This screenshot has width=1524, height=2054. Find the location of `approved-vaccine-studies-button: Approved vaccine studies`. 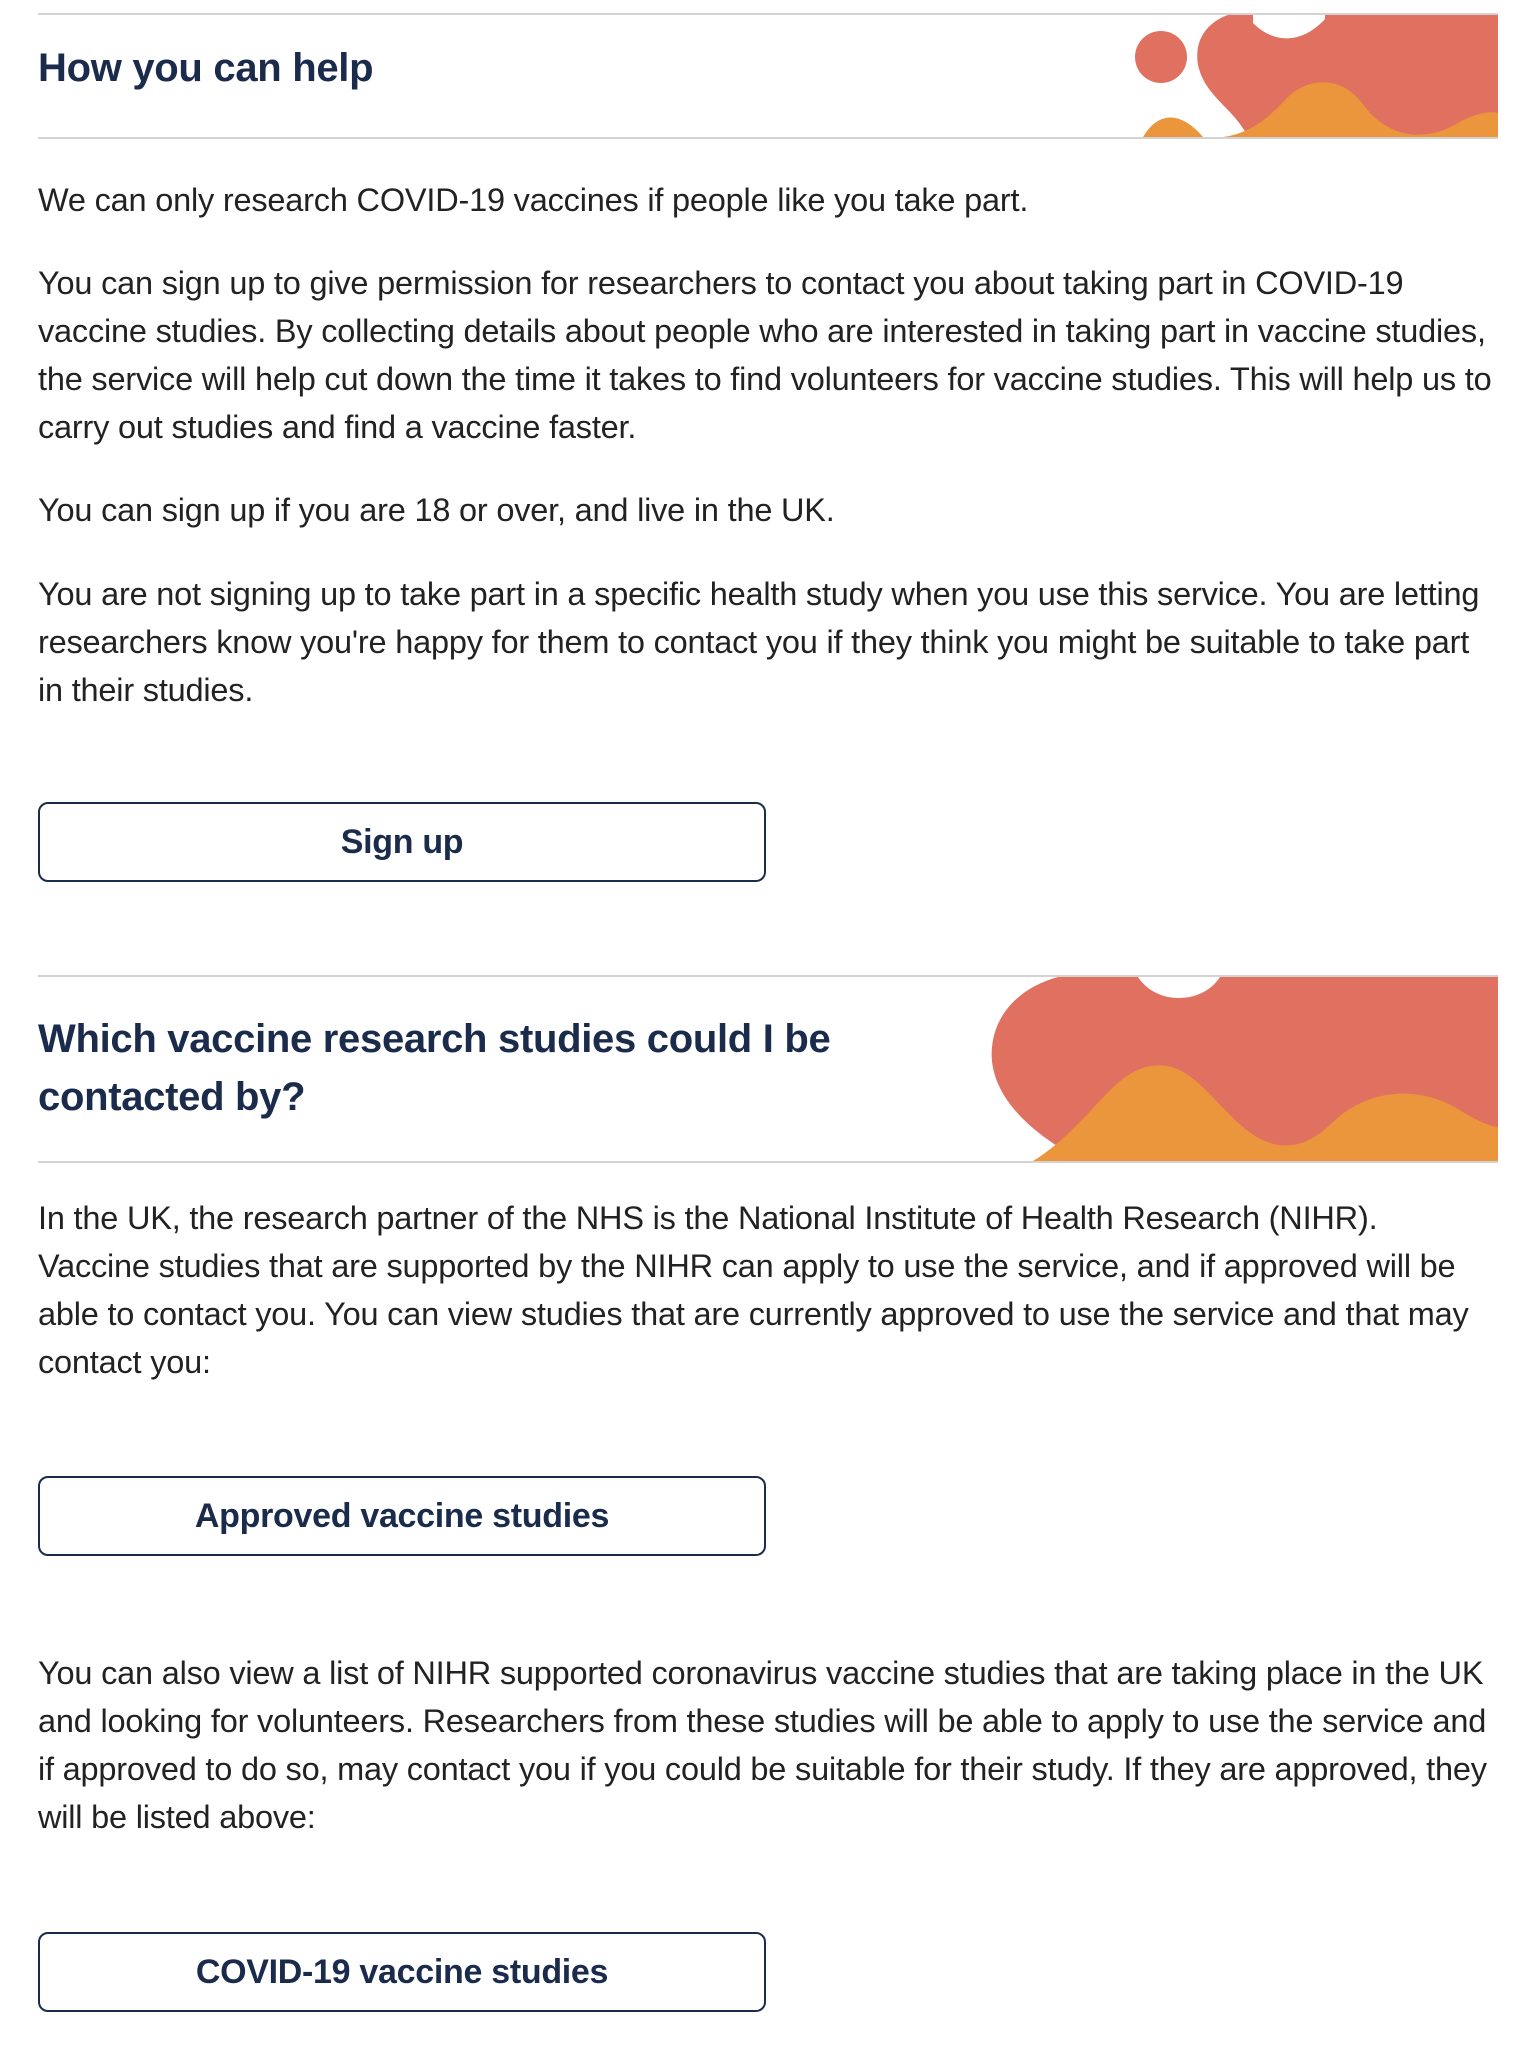

approved-vaccine-studies-button: Approved vaccine studies is located at coordinates (402, 1516).